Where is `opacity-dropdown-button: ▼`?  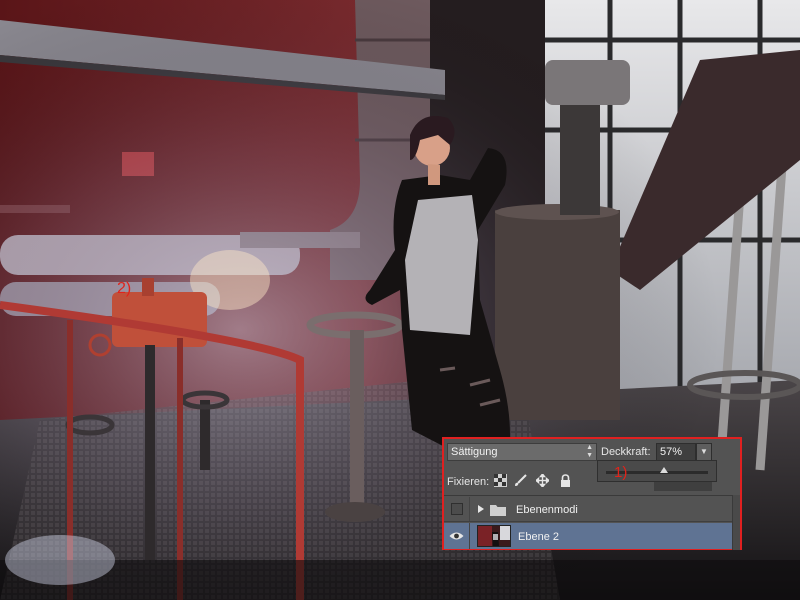 opacity-dropdown-button: ▼ is located at coordinates (704, 452).